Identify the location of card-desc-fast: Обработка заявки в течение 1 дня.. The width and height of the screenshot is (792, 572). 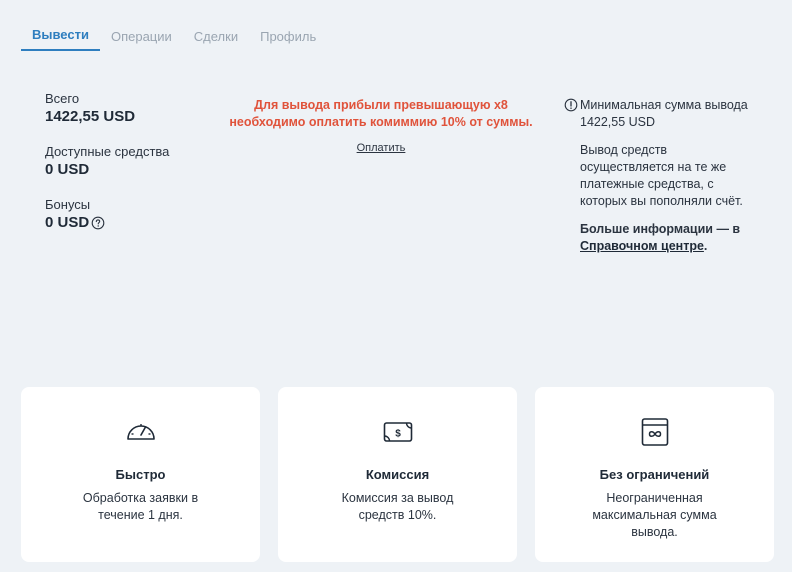
(140, 506).